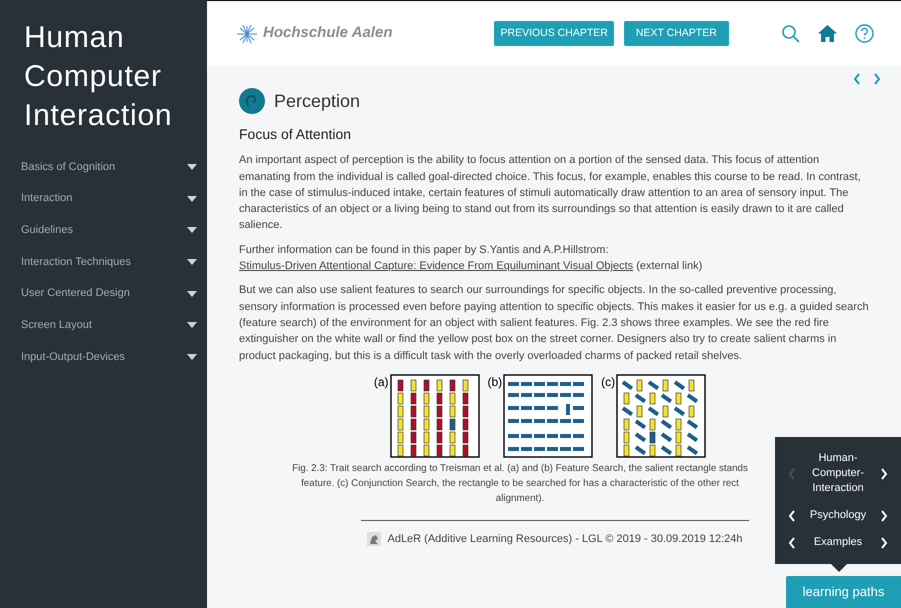 The height and width of the screenshot is (608, 901). I want to click on path-label: Psychology, so click(838, 515).